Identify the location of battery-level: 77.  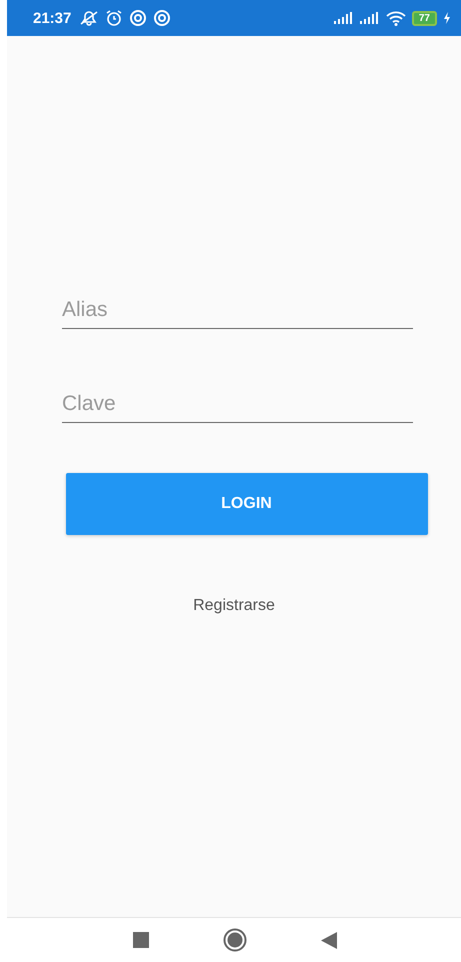
(424, 18).